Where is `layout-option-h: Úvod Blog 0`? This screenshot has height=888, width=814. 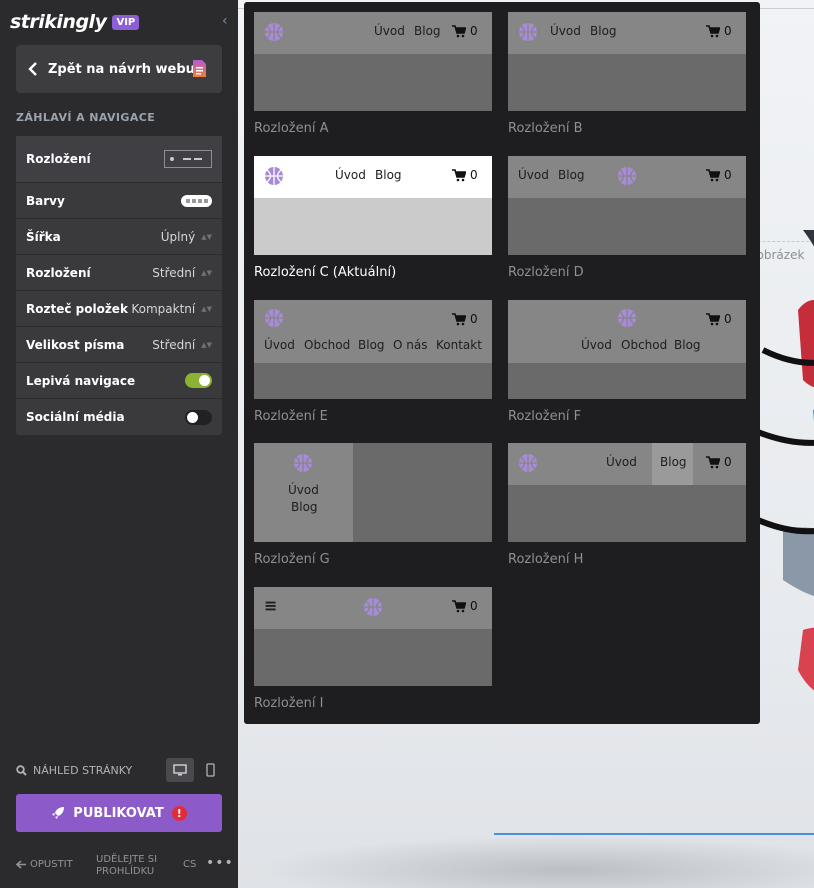 layout-option-h: Úvod Blog 0 is located at coordinates (627, 492).